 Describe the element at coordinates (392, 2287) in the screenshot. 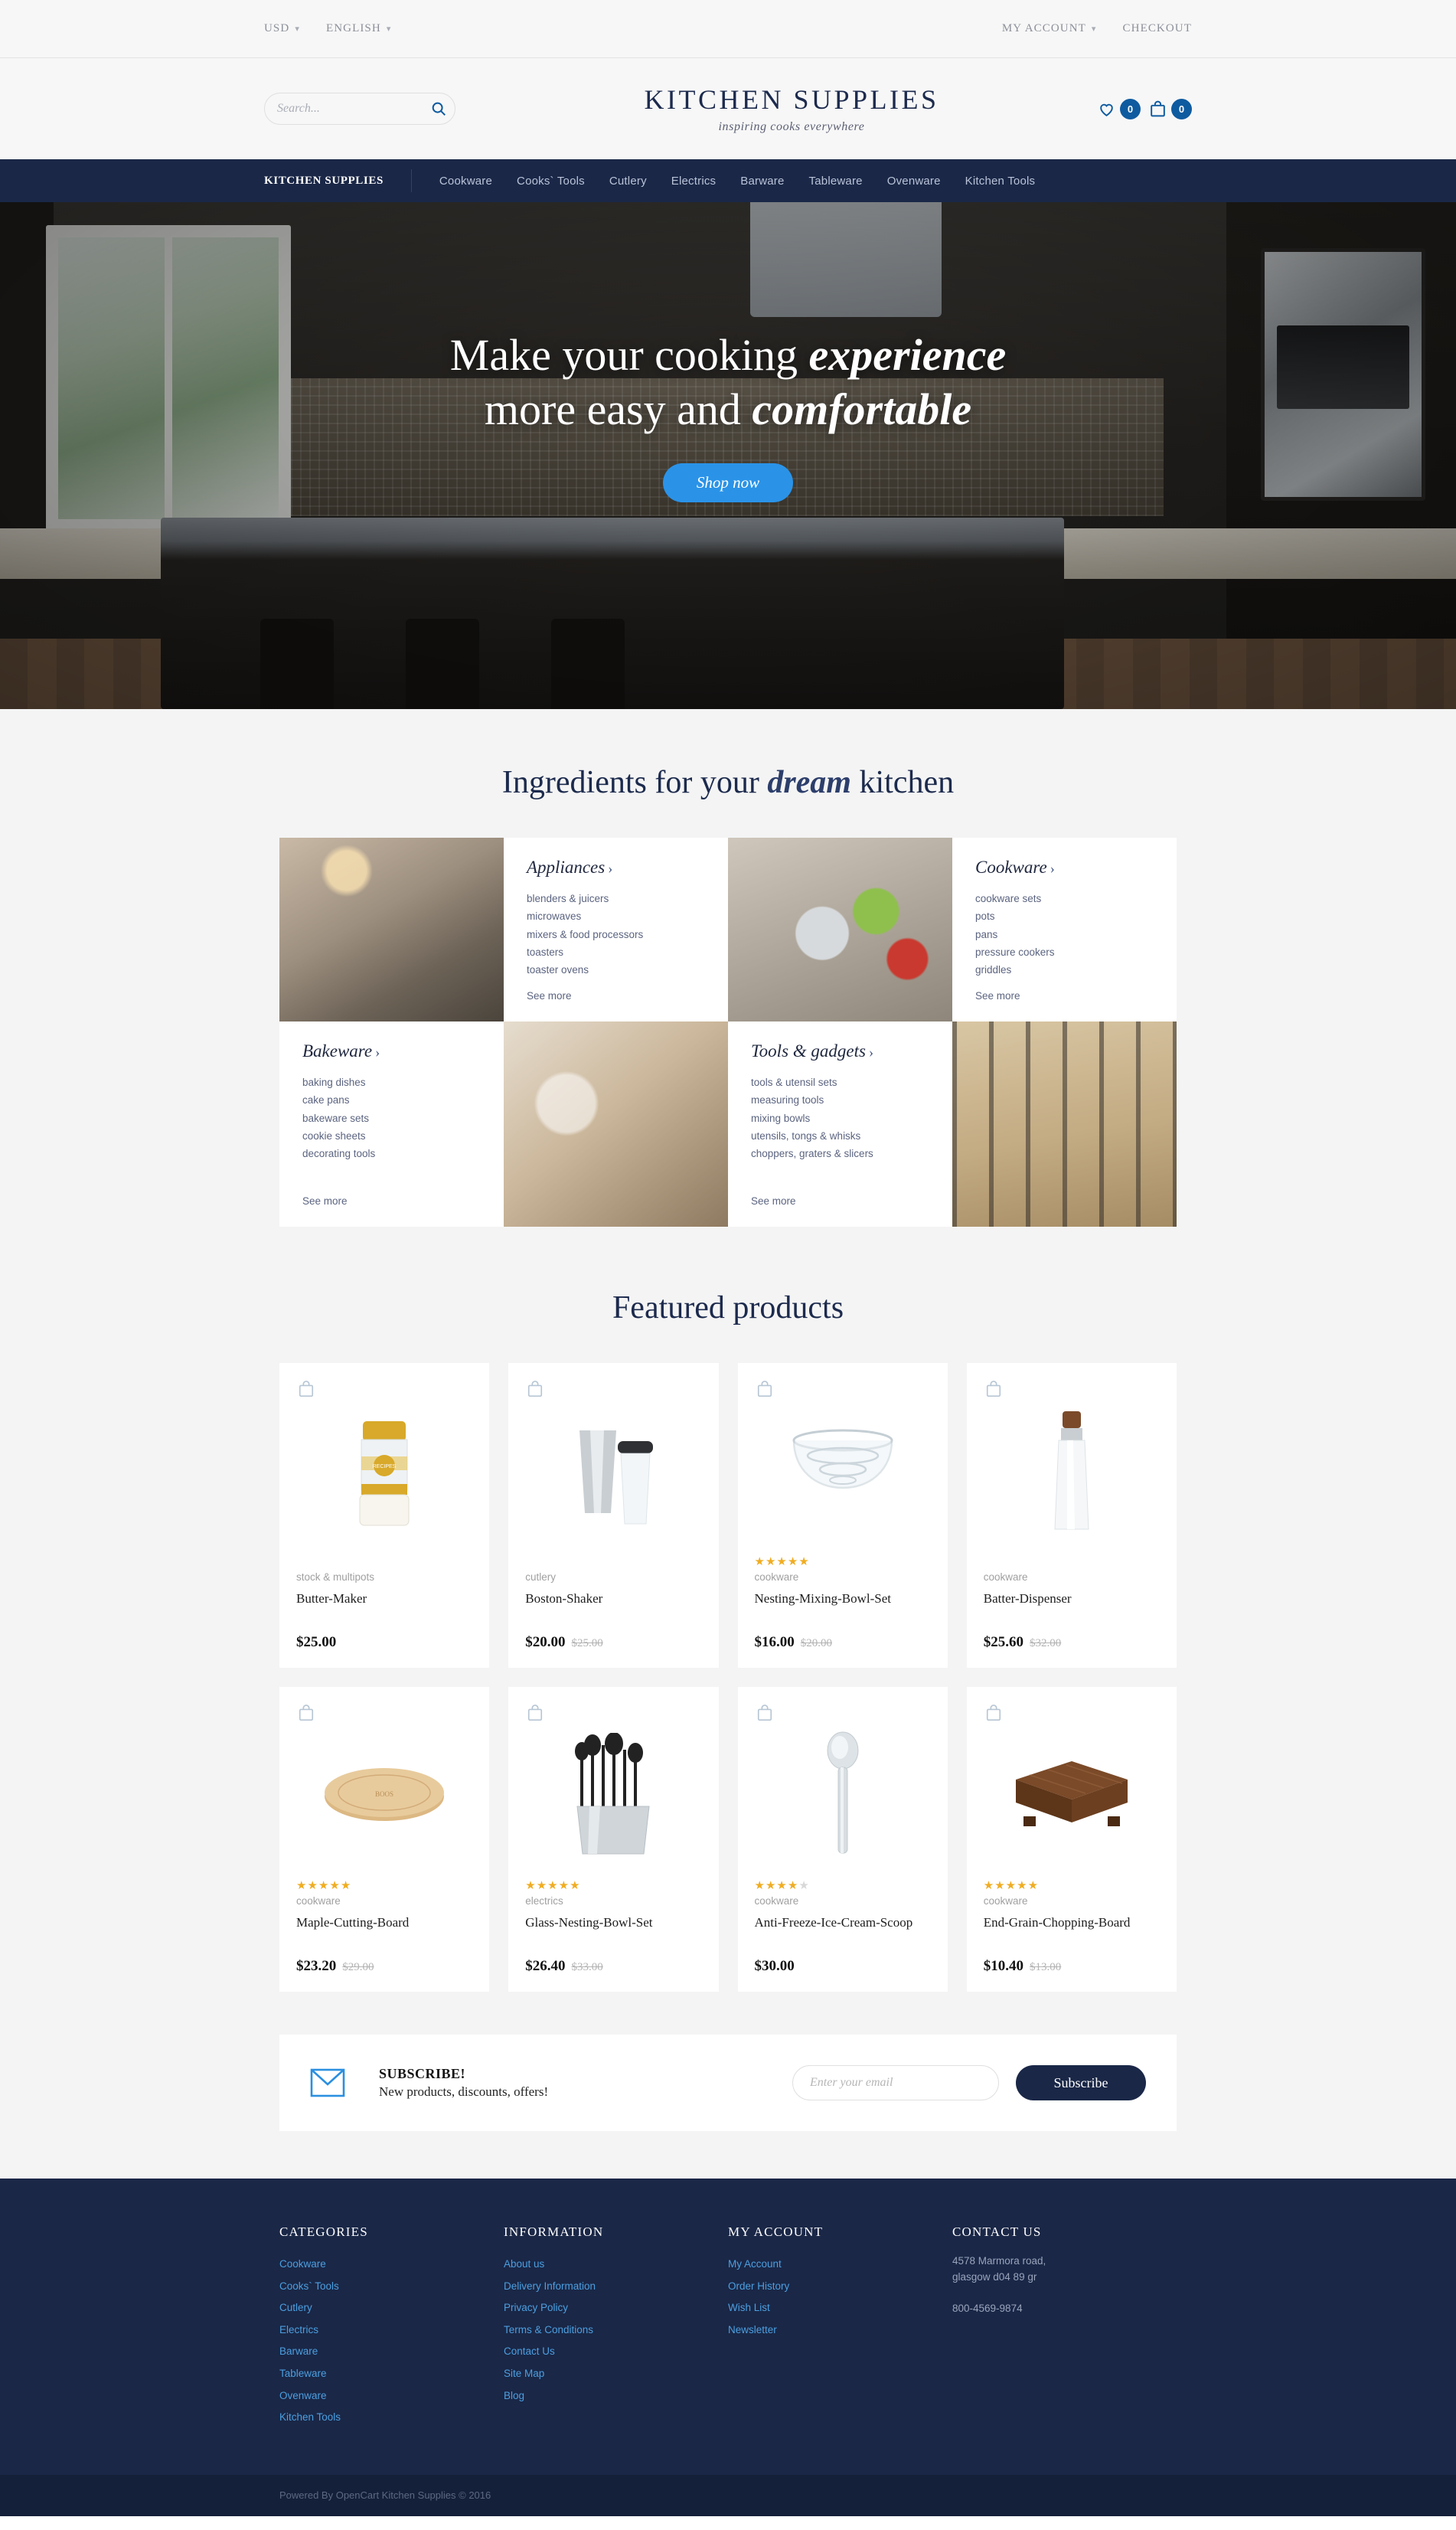

I see `footer-link: Cooks` Tools` at that location.